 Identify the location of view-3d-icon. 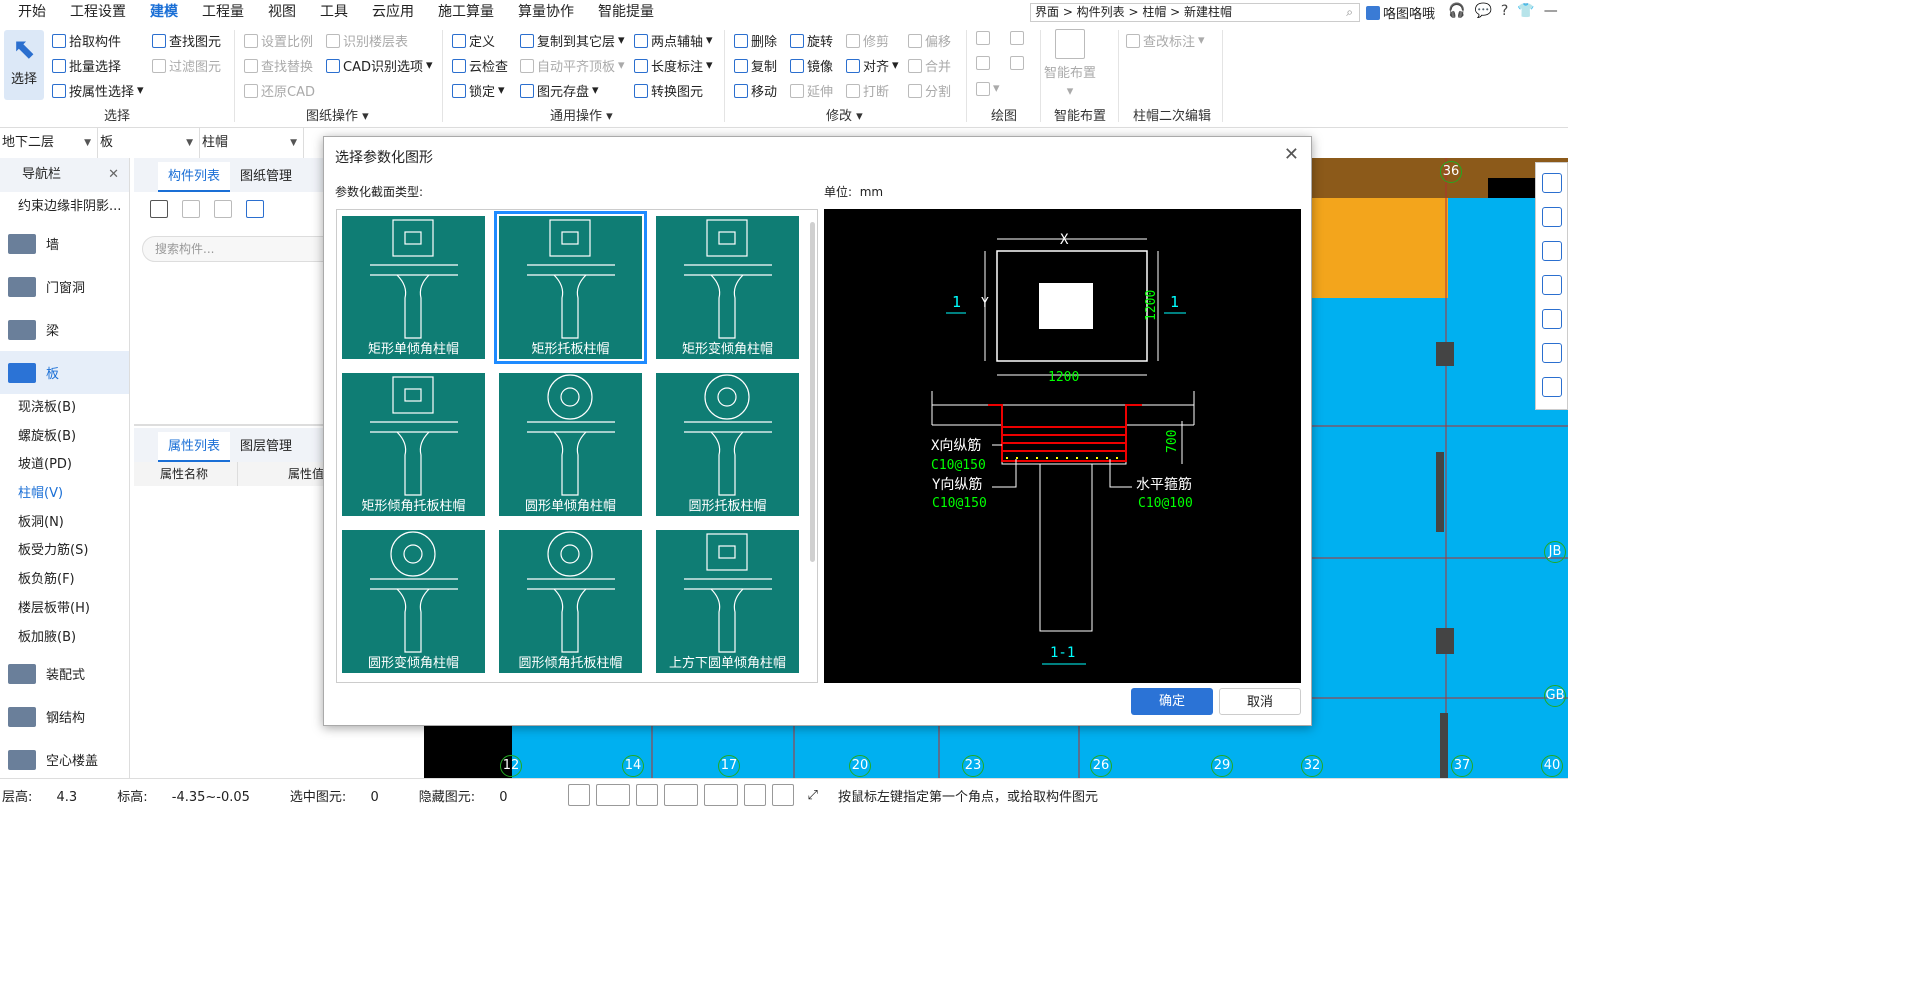
(1551, 353).